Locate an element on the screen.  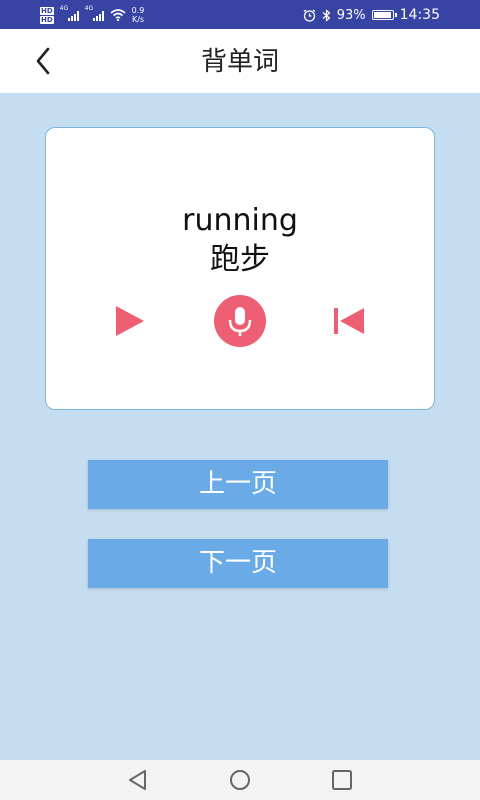
speed-unit: K/s is located at coordinates (138, 19).